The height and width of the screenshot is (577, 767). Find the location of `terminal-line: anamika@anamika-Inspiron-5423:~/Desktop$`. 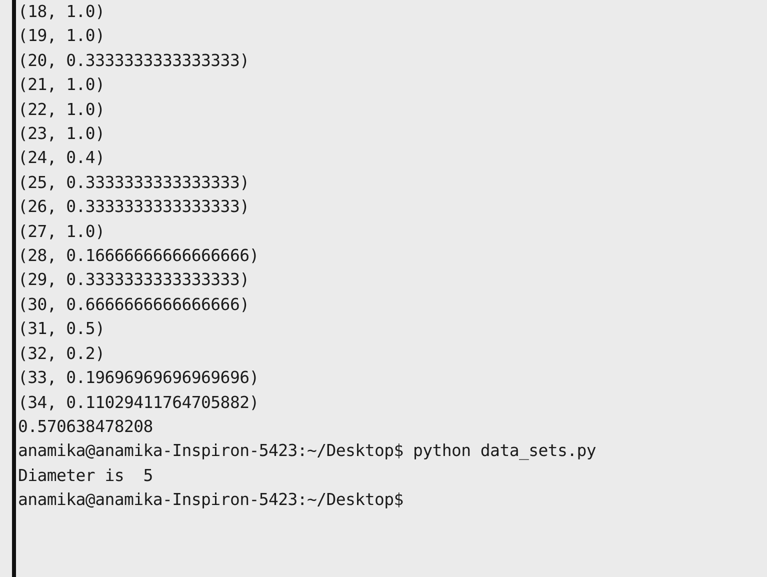

terminal-line: anamika@anamika-Inspiron-5423:~/Desktop$ is located at coordinates (211, 500).